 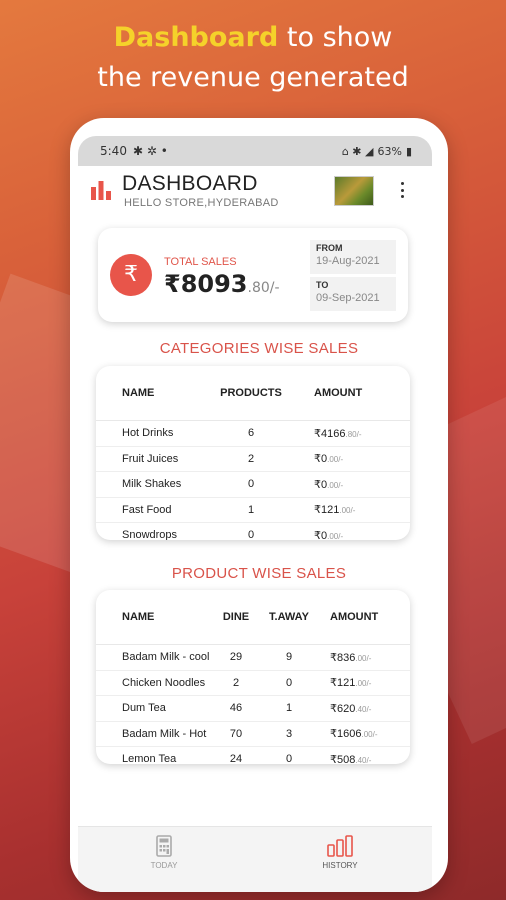 I want to click on header-taway: T.AWAY, so click(x=289, y=617).